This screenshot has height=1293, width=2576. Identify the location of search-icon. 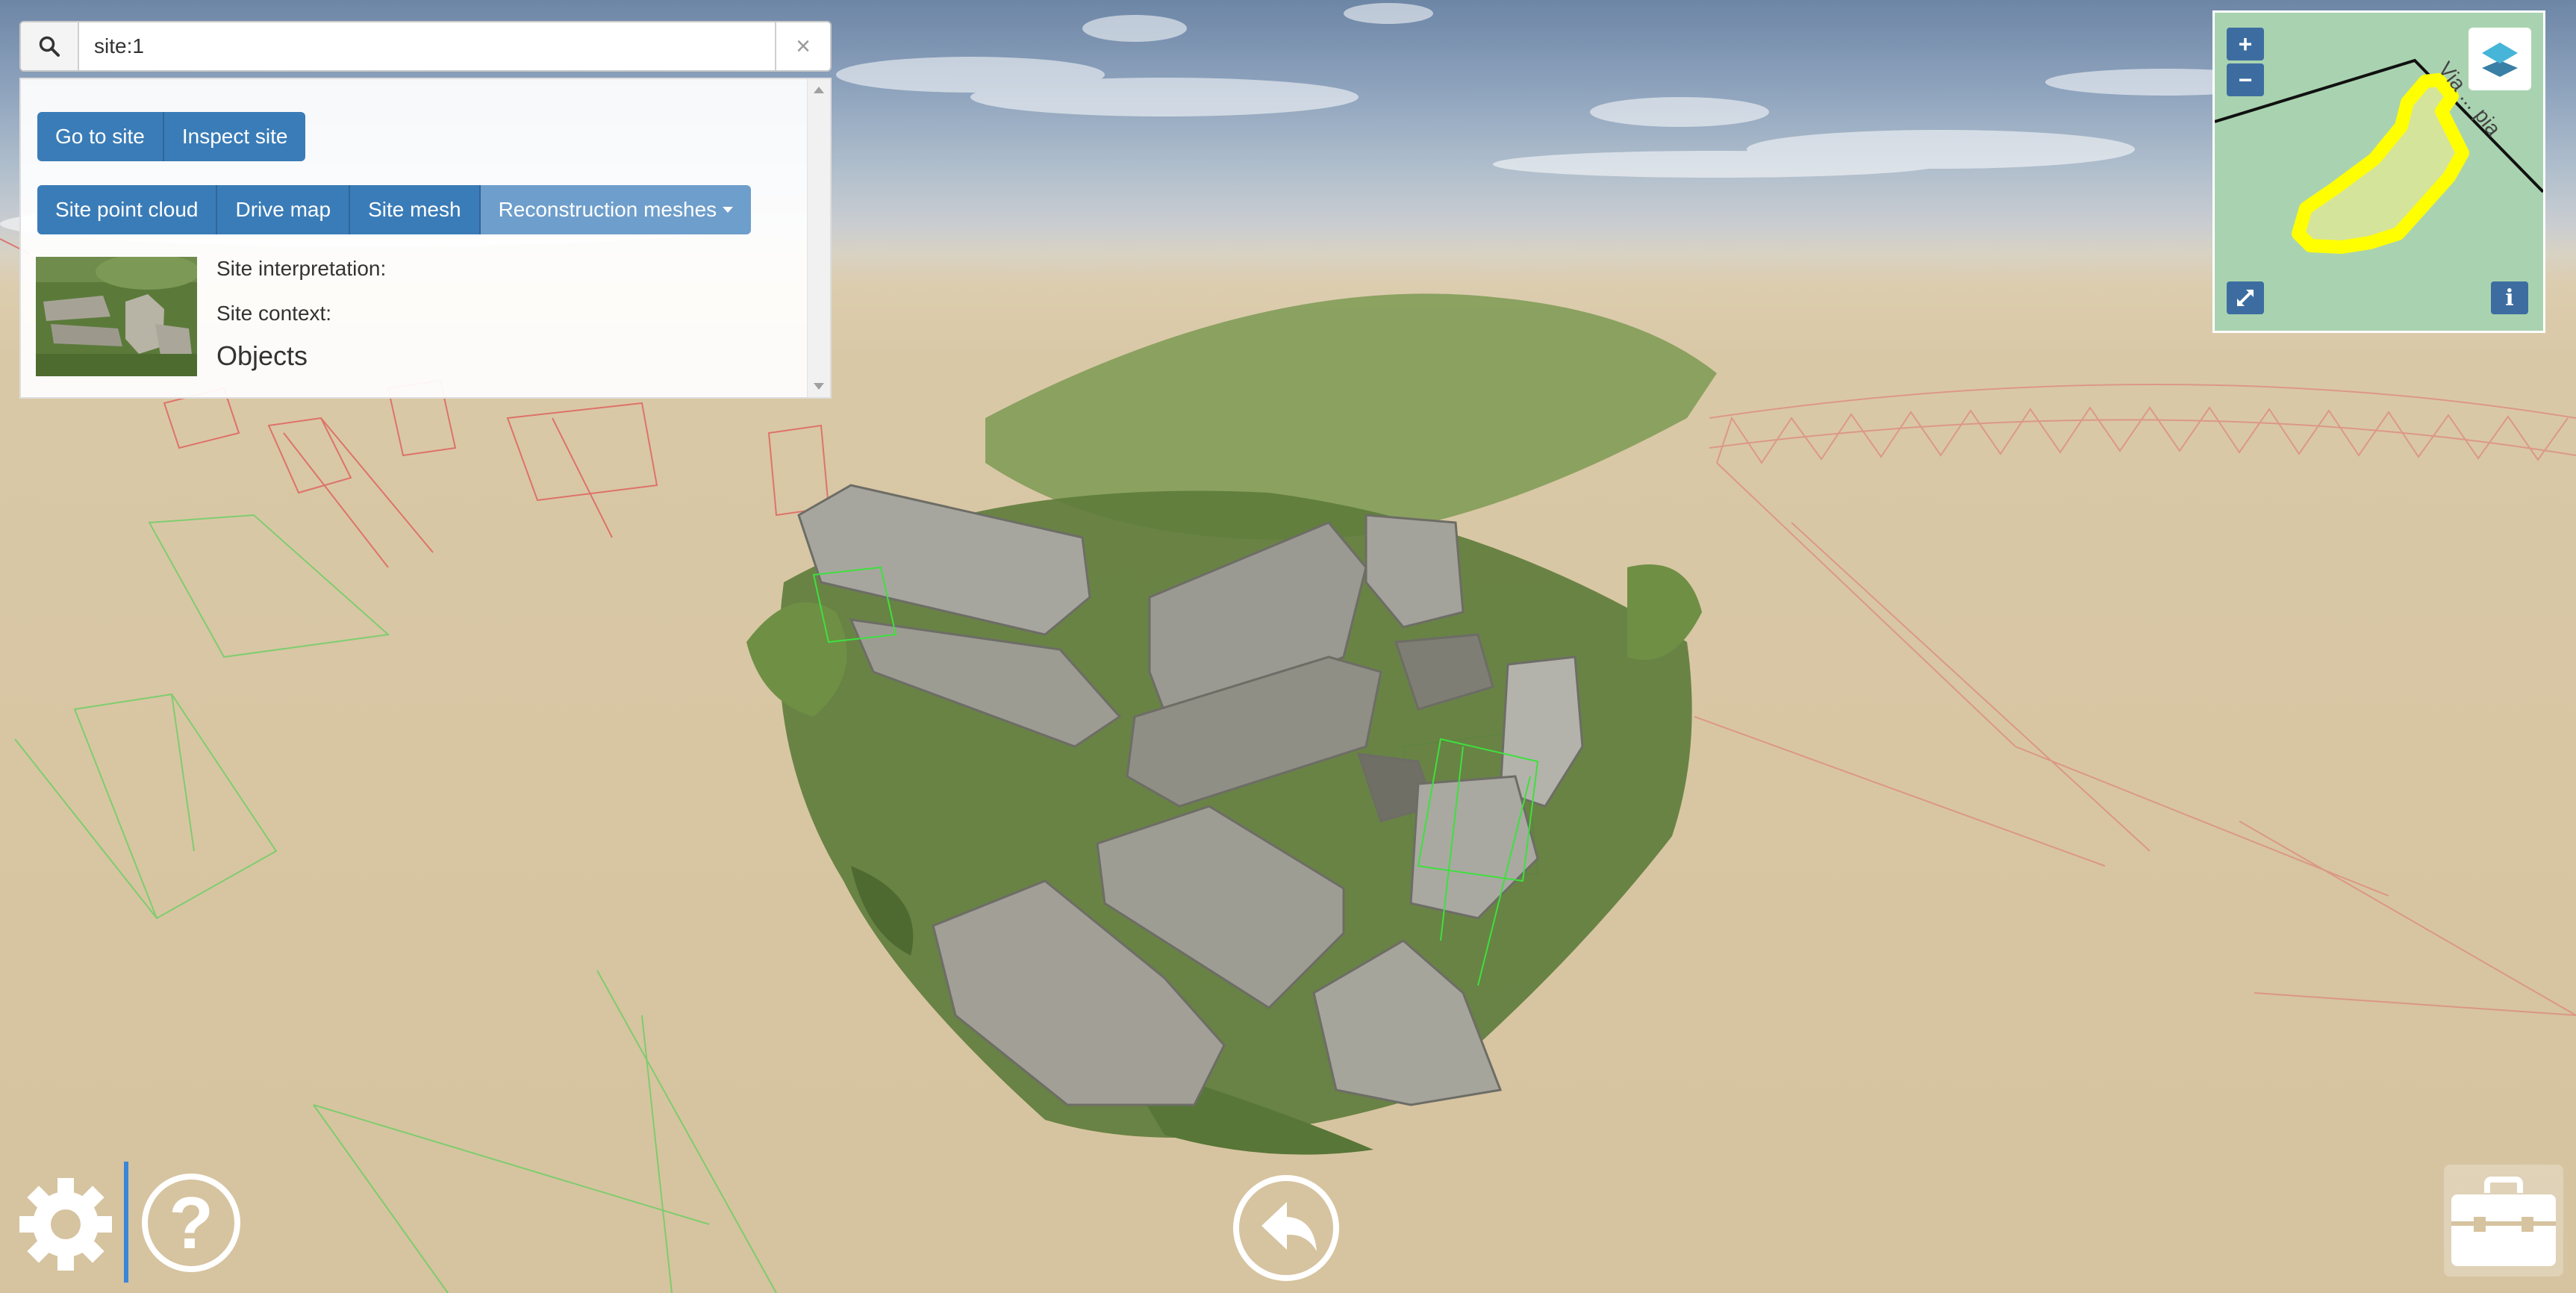
(49, 46).